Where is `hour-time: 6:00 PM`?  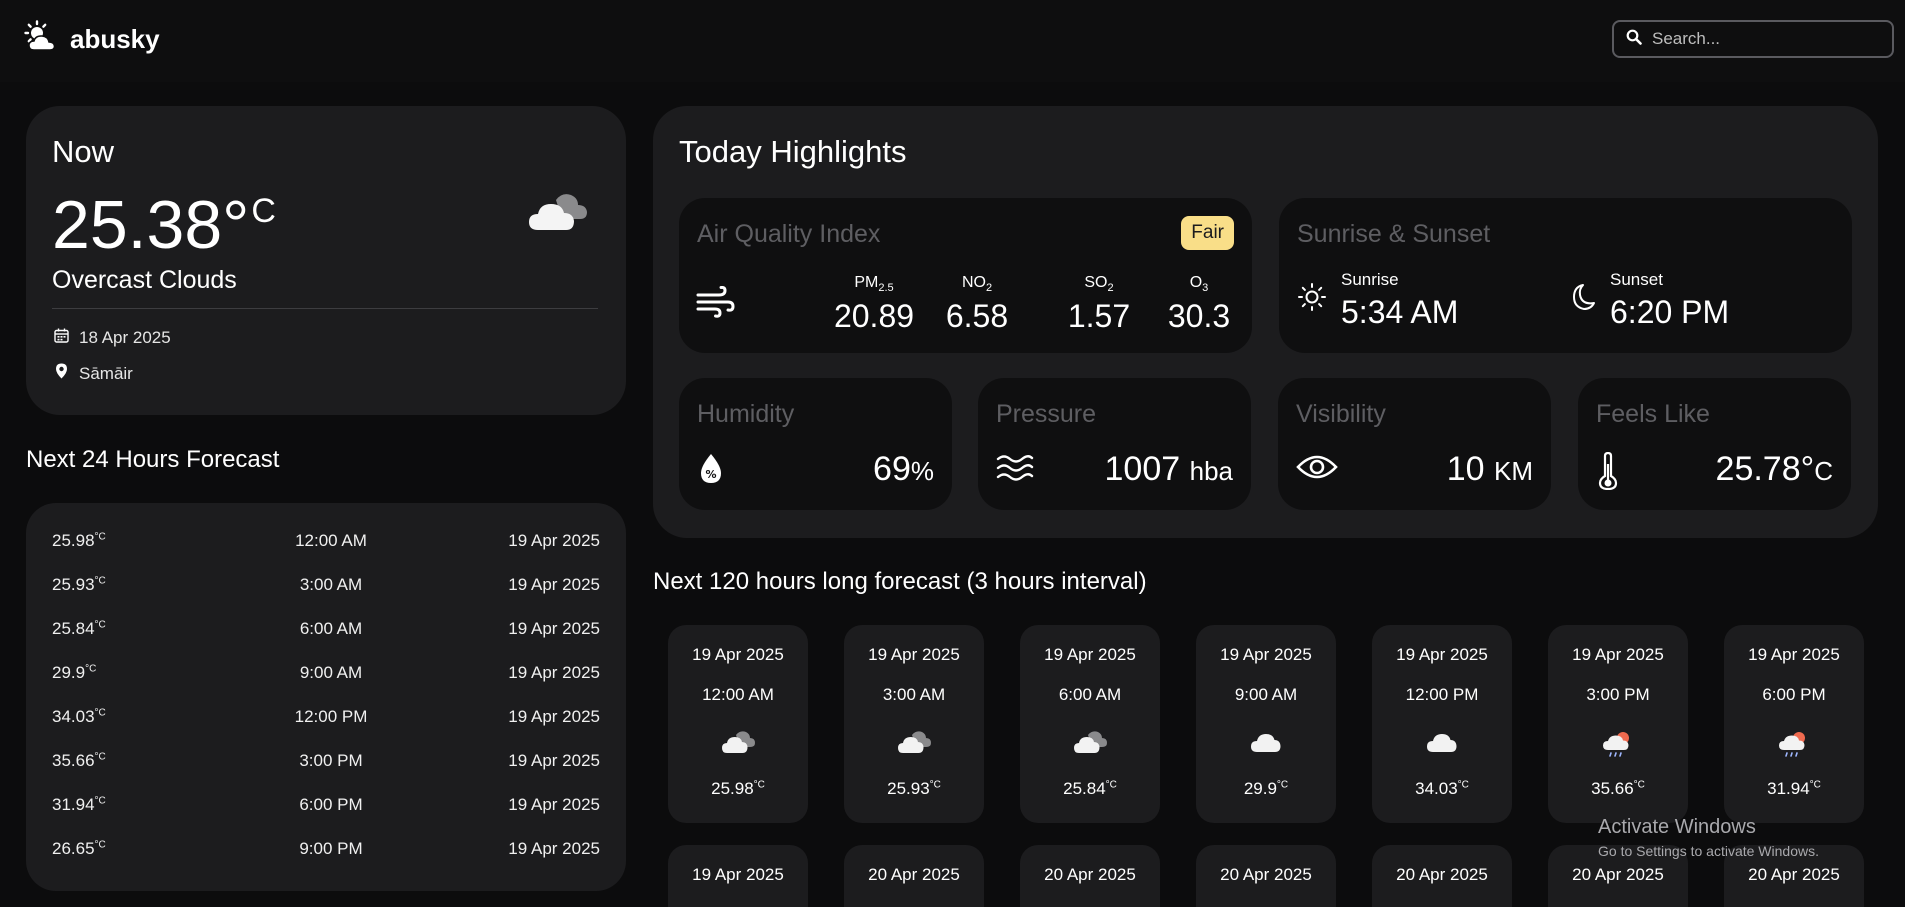
hour-time: 6:00 PM is located at coordinates (331, 804).